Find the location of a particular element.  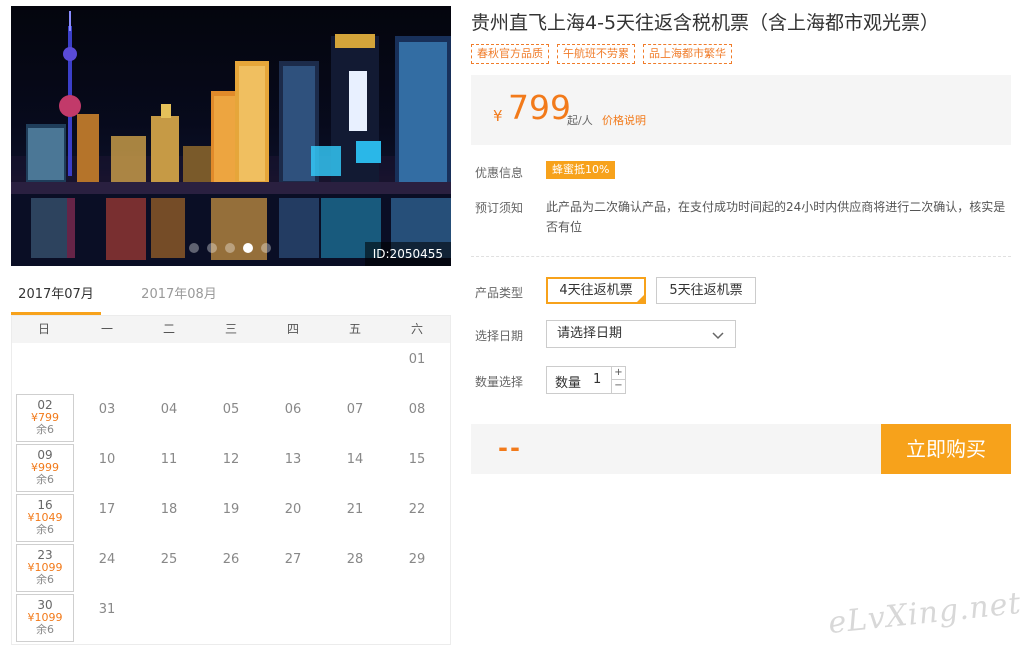

day-number: 02 is located at coordinates (45, 405).